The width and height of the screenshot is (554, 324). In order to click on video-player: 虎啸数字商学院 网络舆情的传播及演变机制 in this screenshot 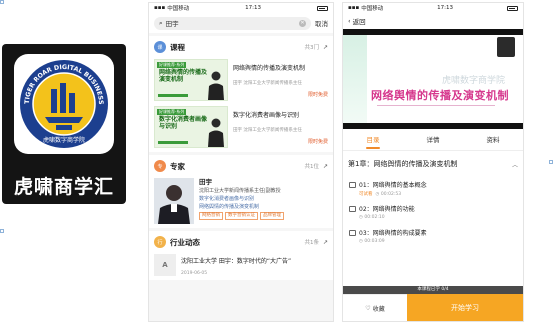, I will do `click(433, 79)`.